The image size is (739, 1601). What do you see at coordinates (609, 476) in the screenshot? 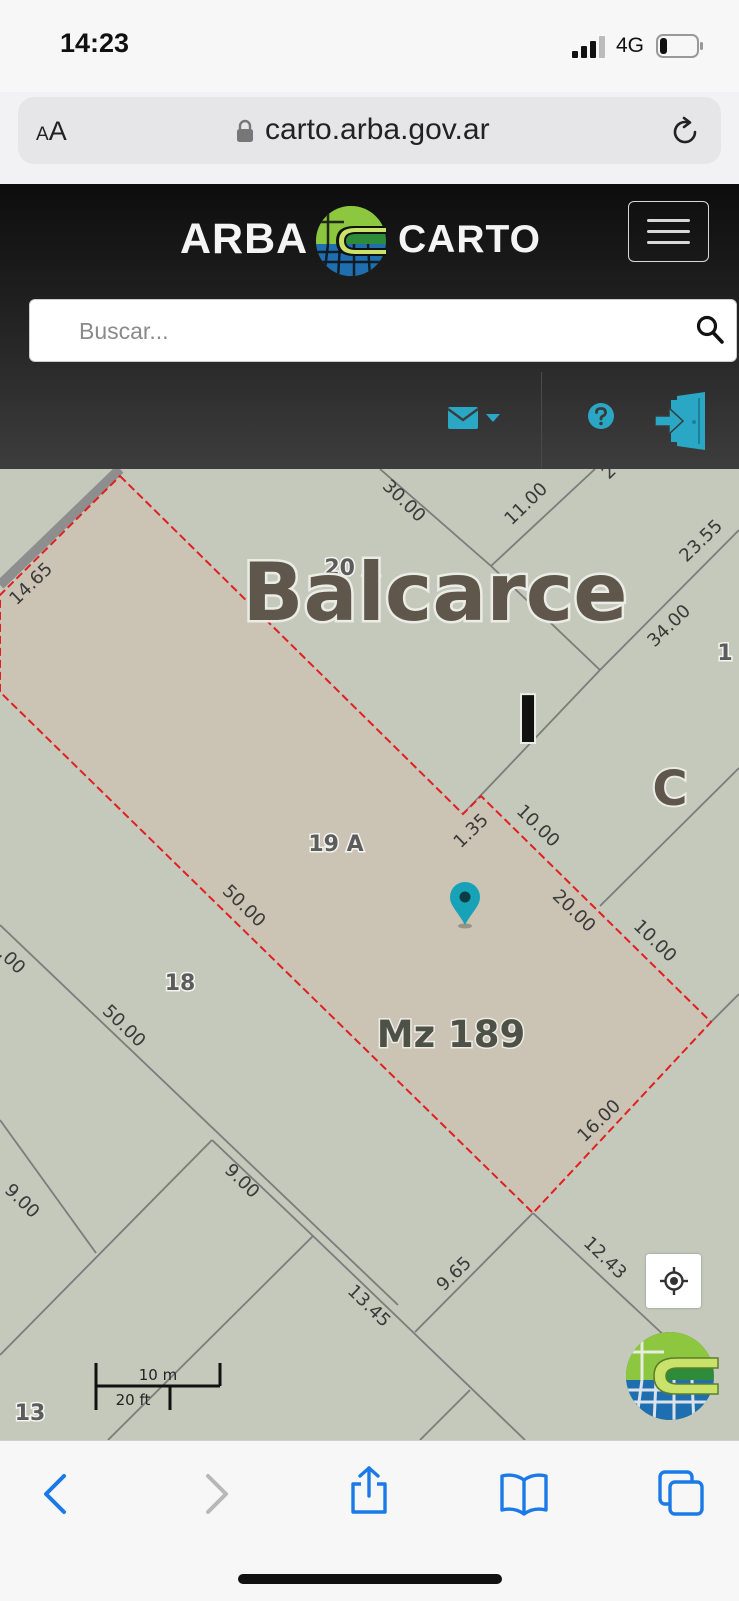
I see `dimension-label: 2` at bounding box center [609, 476].